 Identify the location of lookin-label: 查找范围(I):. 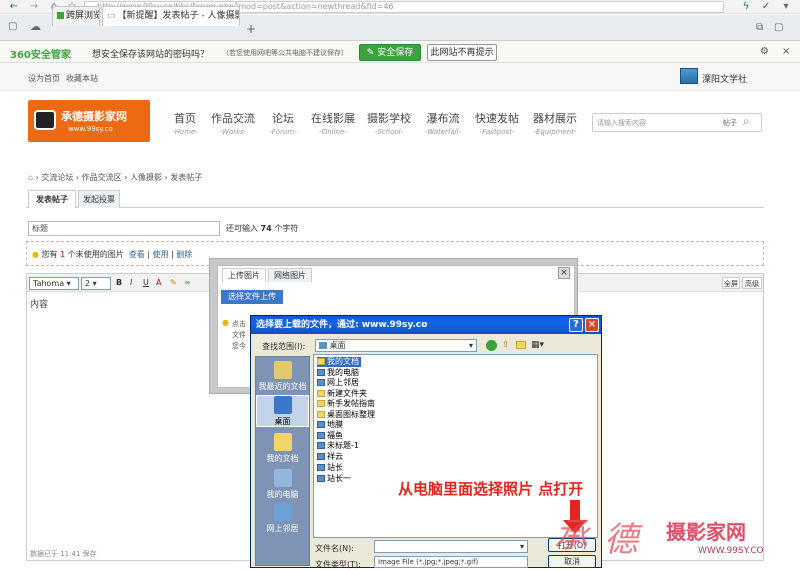
(284, 346).